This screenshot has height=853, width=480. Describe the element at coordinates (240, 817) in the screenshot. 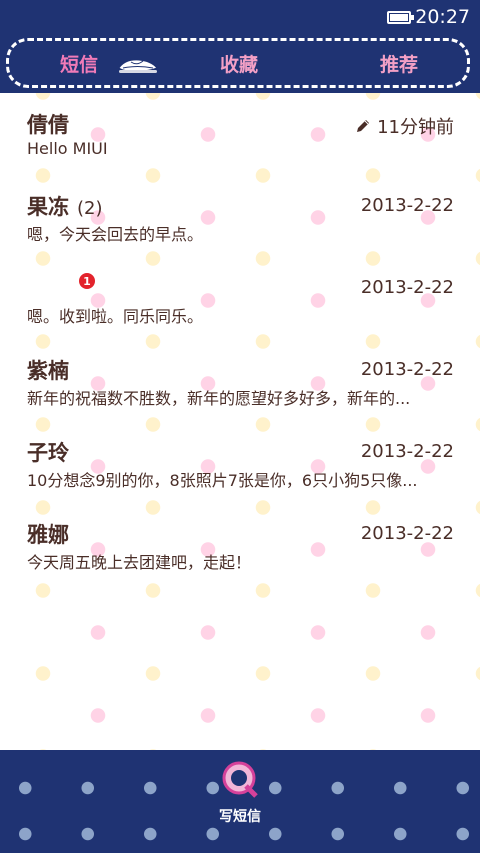

I see `compose-label: 写短信` at that location.